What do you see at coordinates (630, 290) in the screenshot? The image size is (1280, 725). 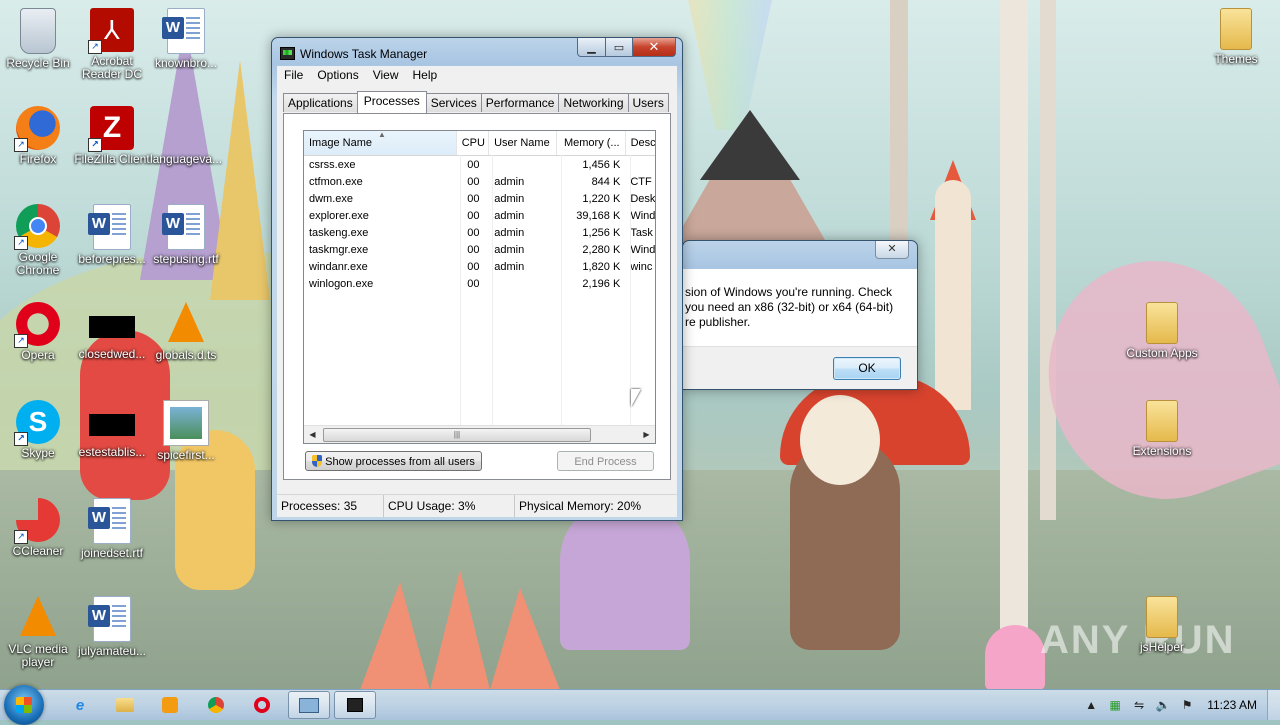 I see `column-divider` at bounding box center [630, 290].